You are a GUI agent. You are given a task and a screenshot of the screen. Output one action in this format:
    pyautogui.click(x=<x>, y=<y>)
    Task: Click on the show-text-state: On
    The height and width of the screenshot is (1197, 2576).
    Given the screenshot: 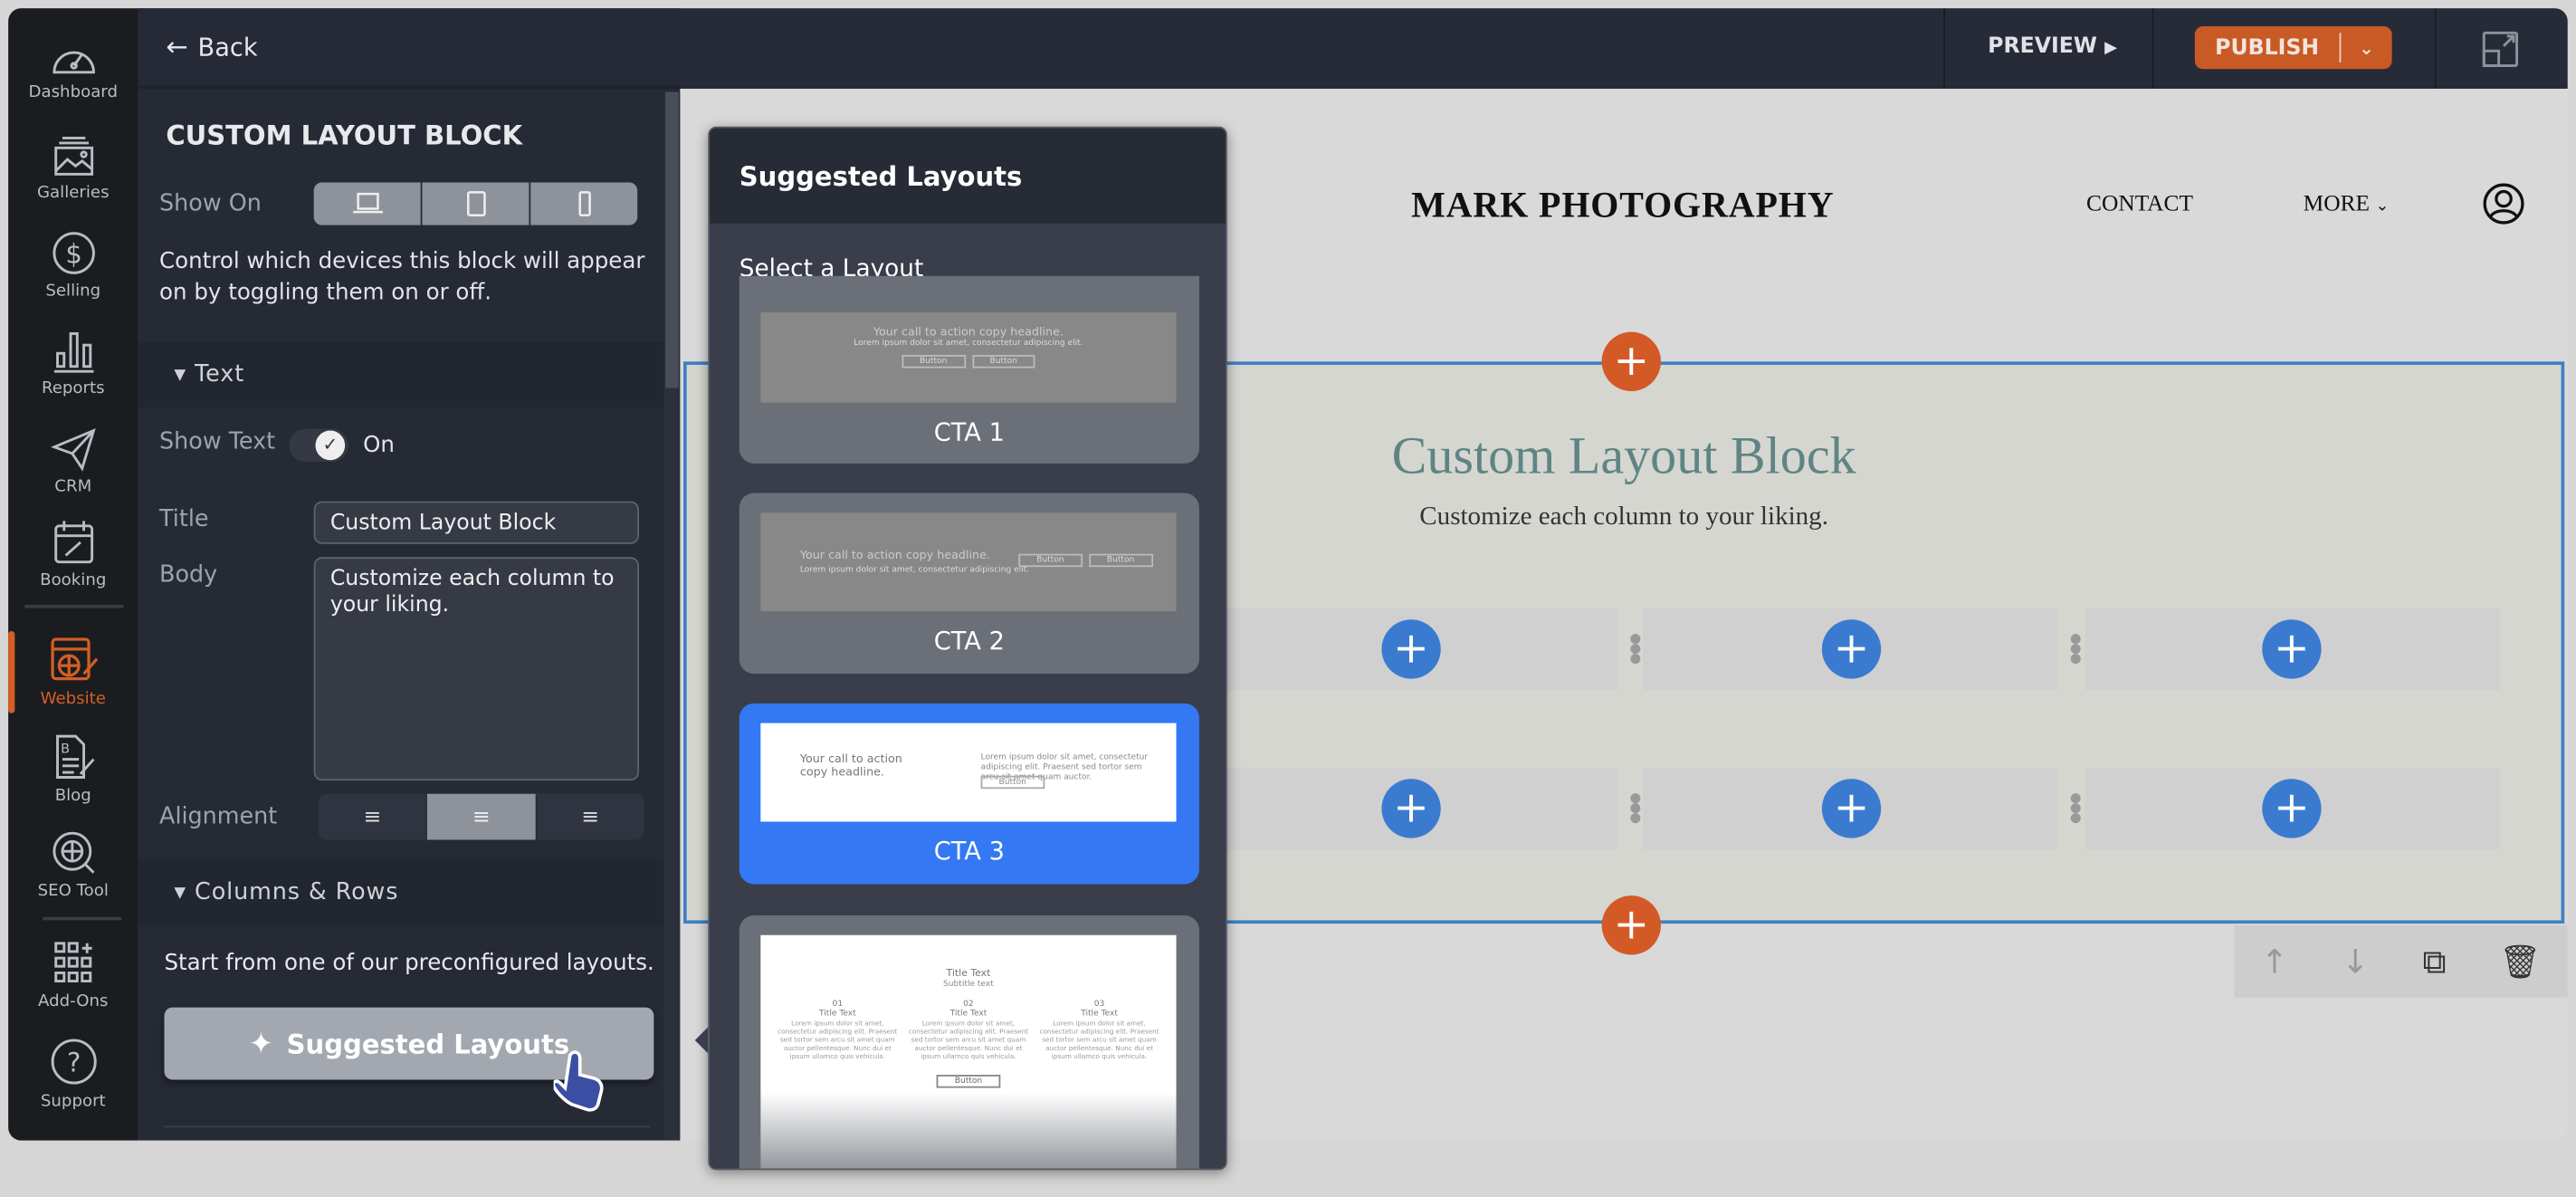 What is the action you would take?
    pyautogui.click(x=379, y=445)
    